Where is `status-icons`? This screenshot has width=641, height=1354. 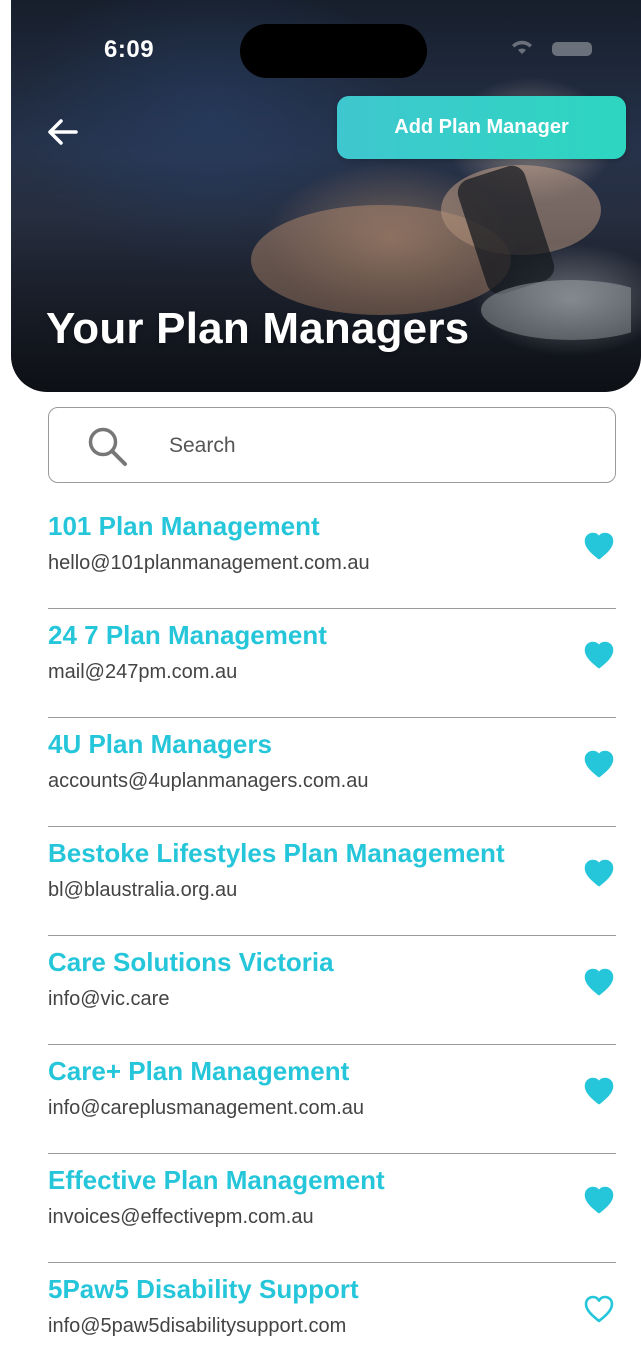
status-icons is located at coordinates (552, 48).